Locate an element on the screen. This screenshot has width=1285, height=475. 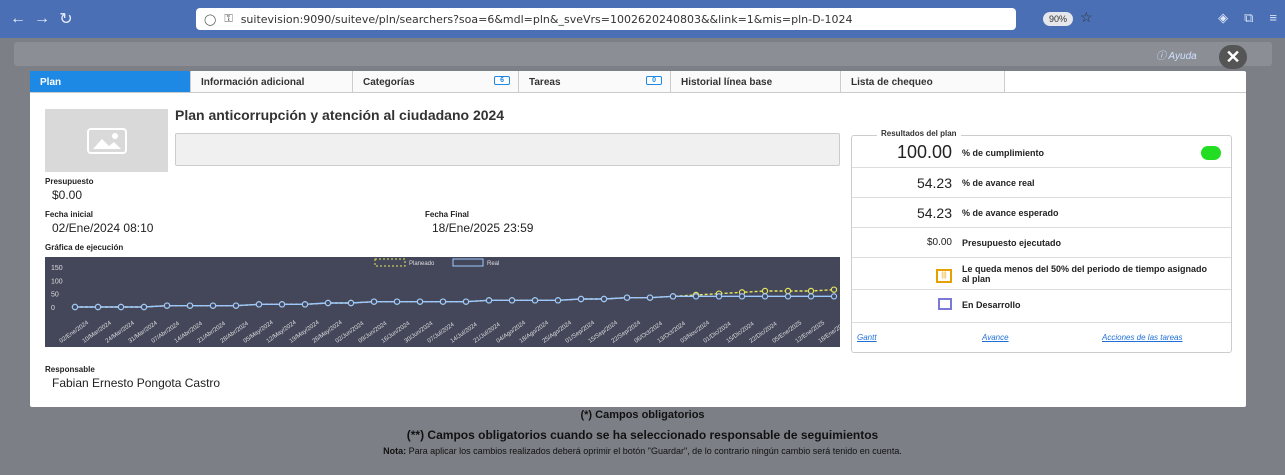
result-row-avance-real: 54.23 % de avance real is located at coordinates (1041, 183).